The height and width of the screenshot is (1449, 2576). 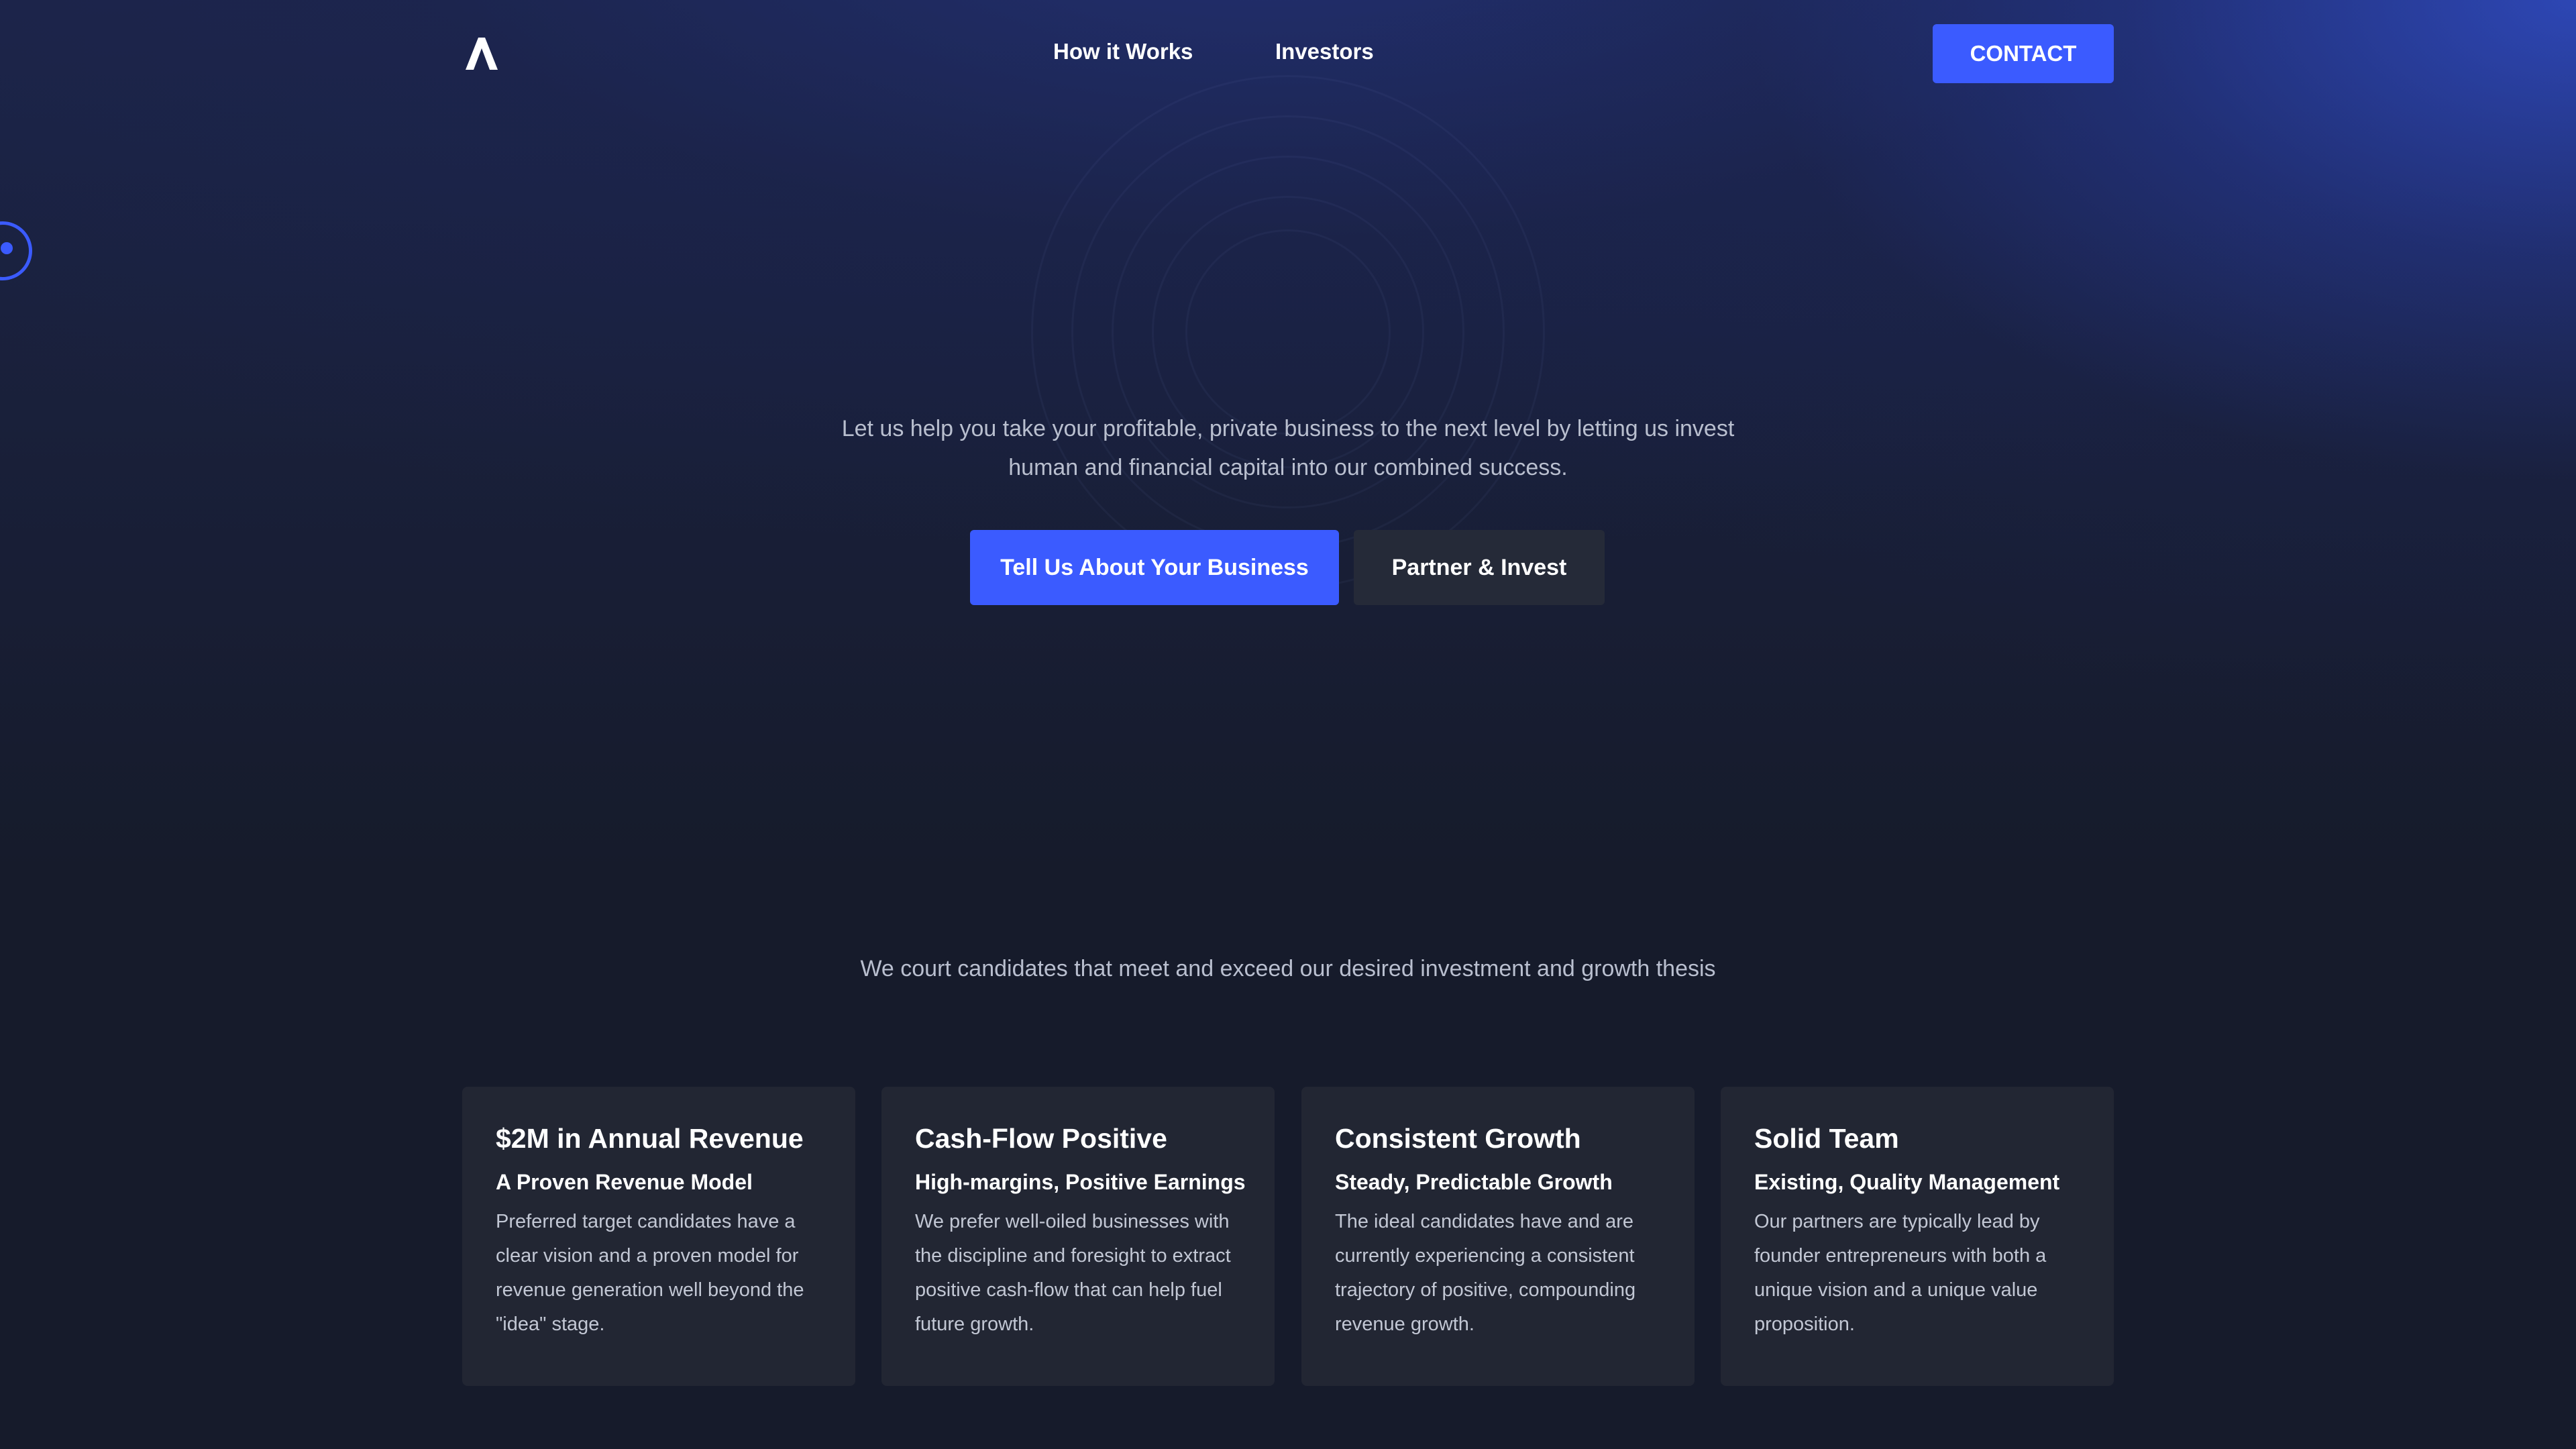 I want to click on nav-link-investors: Investors, so click(x=1324, y=51).